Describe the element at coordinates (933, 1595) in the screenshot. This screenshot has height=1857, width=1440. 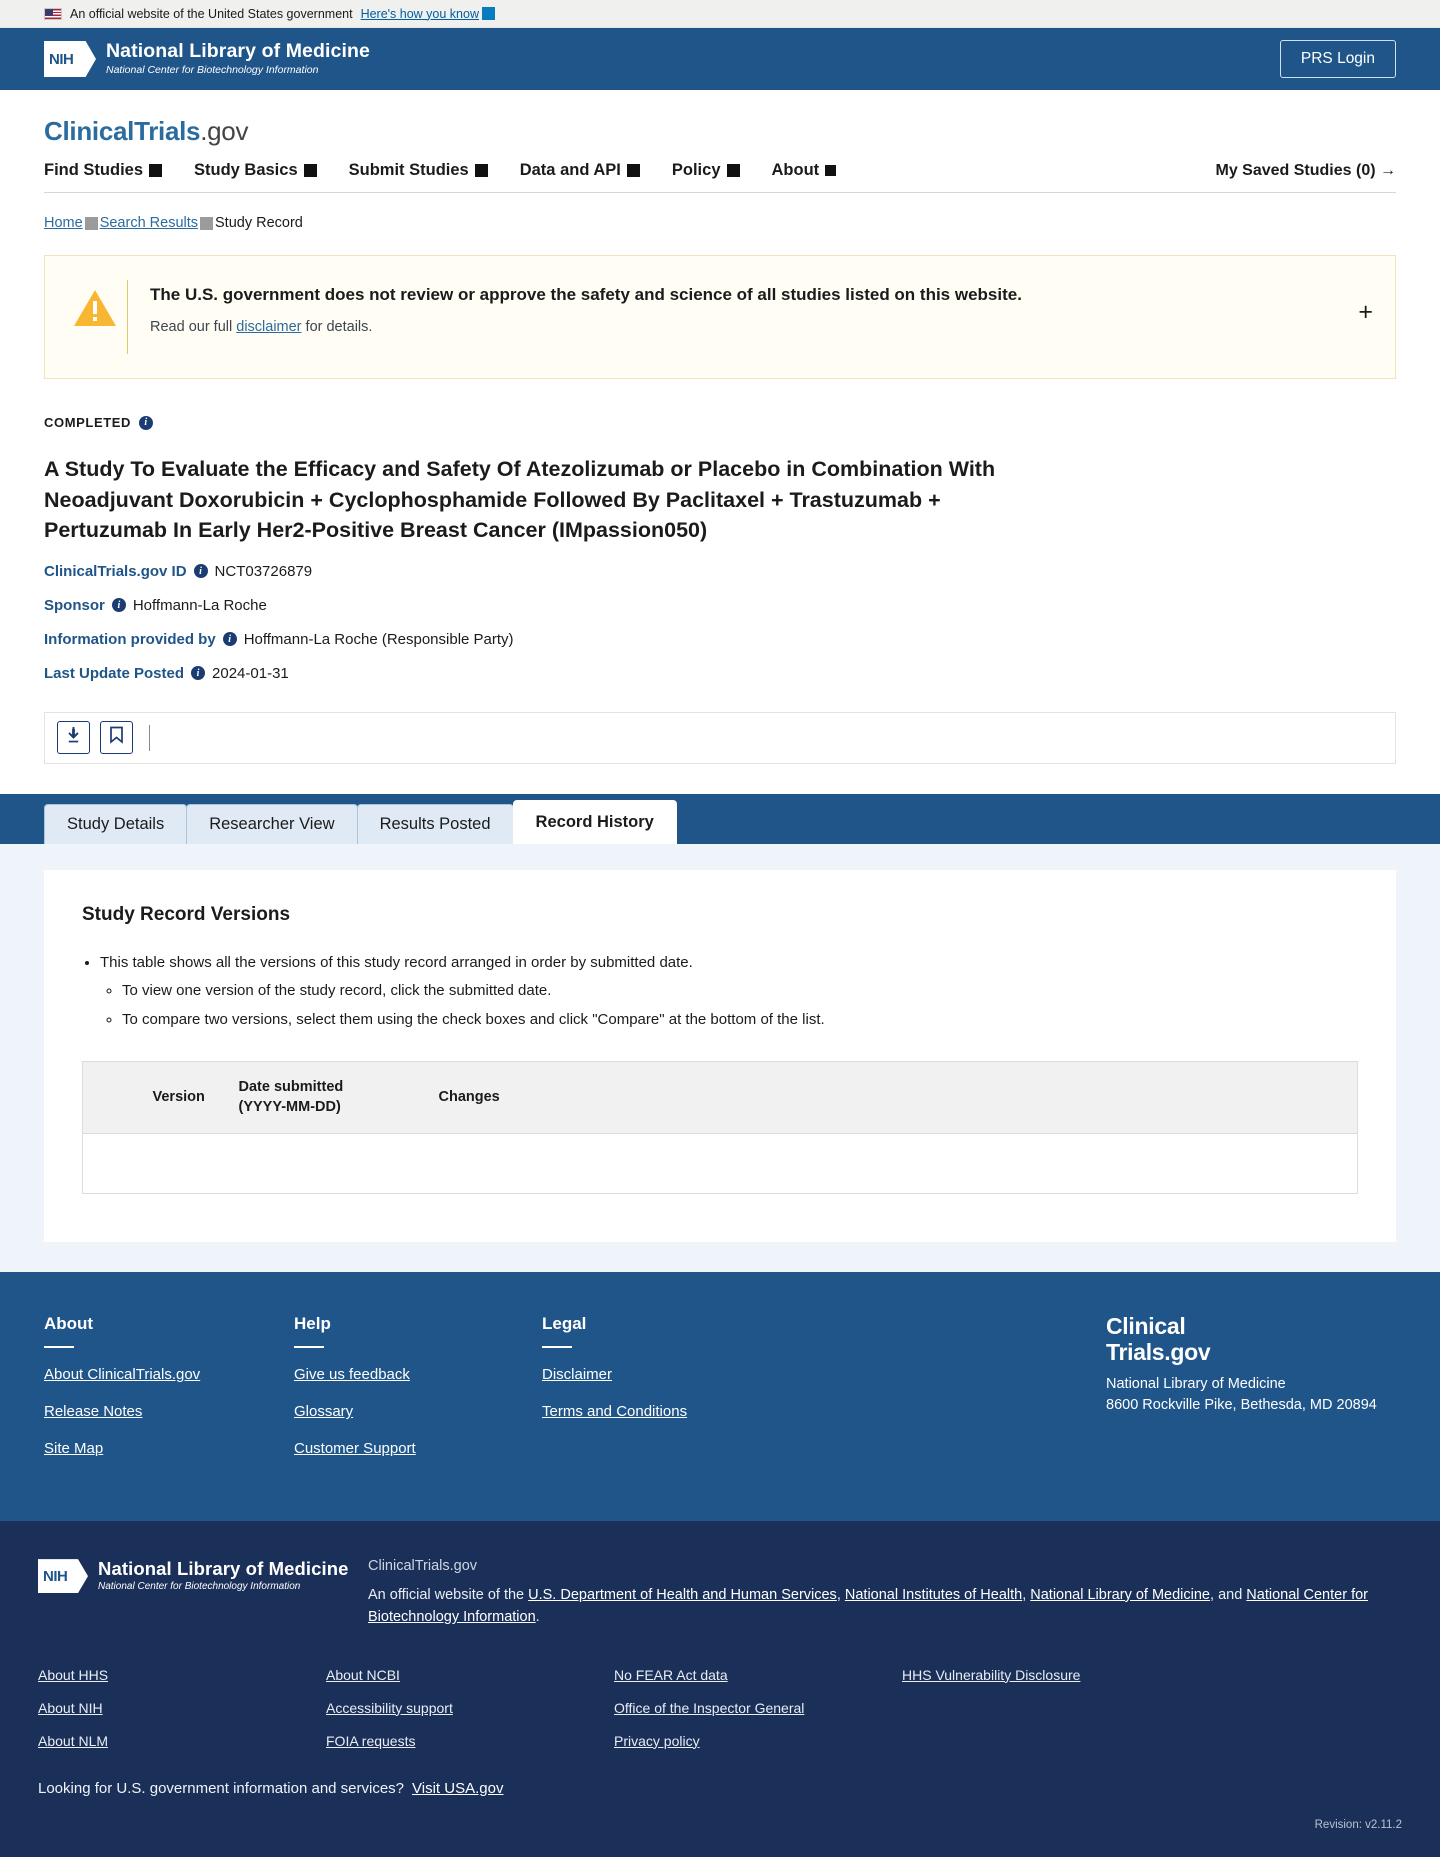
I see `link-nih: National Institutes of Health` at that location.